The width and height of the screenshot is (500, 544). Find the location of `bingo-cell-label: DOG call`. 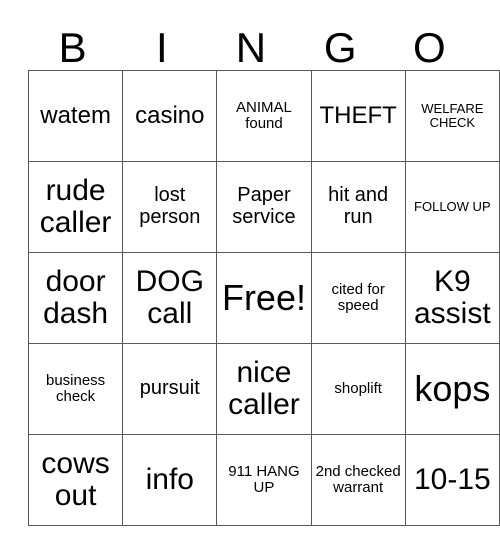

bingo-cell-label: DOG call is located at coordinates (169, 297).